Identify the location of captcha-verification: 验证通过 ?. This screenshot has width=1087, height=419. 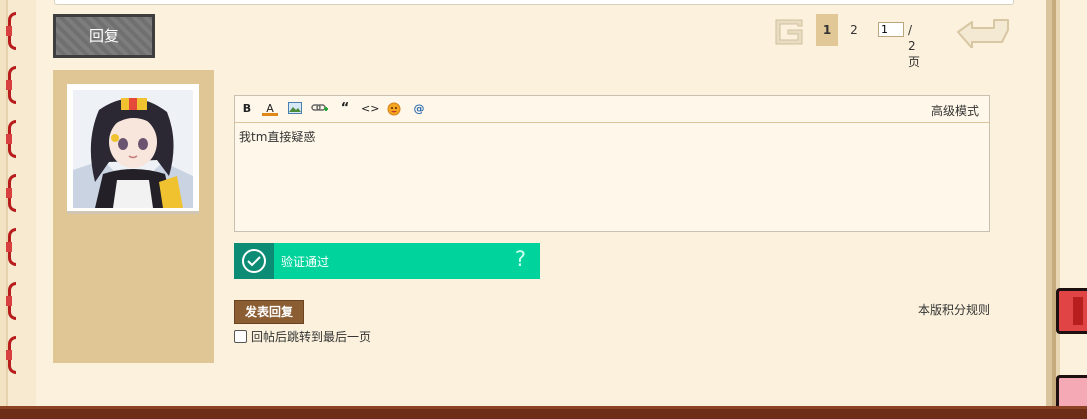
(387, 261).